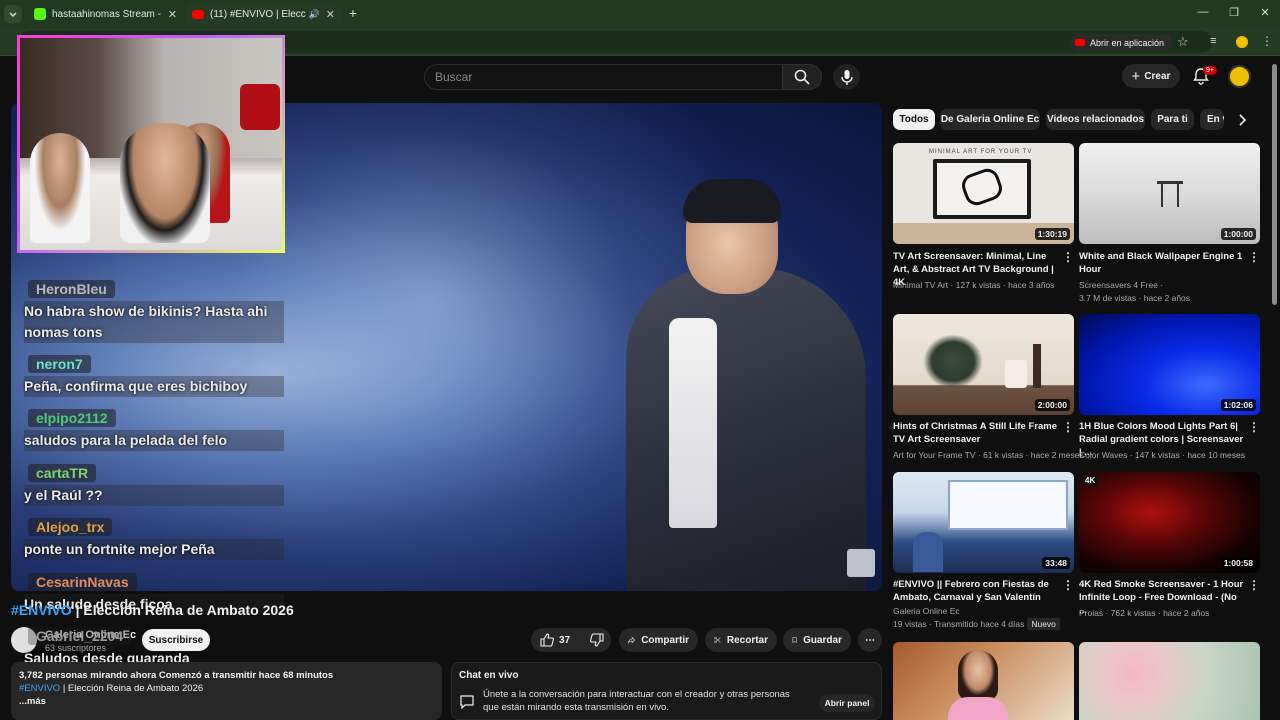 The width and height of the screenshot is (1280, 720). I want to click on thumbnail-tv-frame, so click(982, 189).